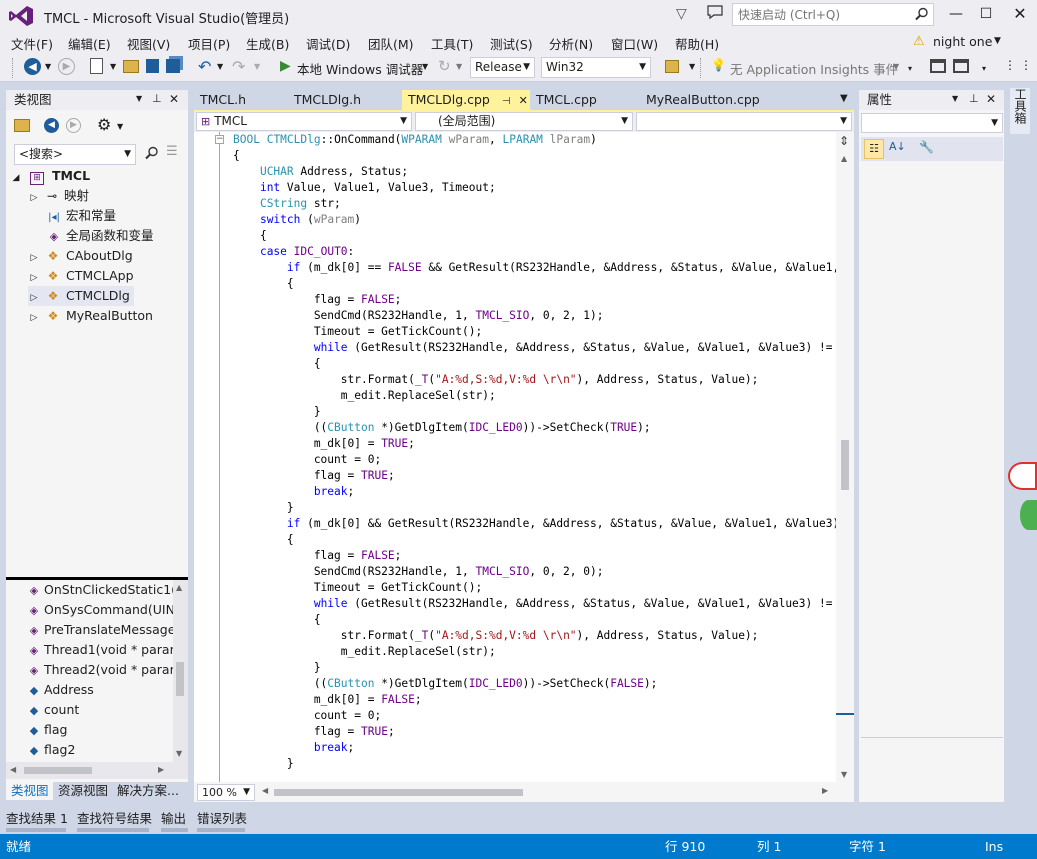  I want to click on tree-item-maps: ▷ ⊸ 映射, so click(58, 196).